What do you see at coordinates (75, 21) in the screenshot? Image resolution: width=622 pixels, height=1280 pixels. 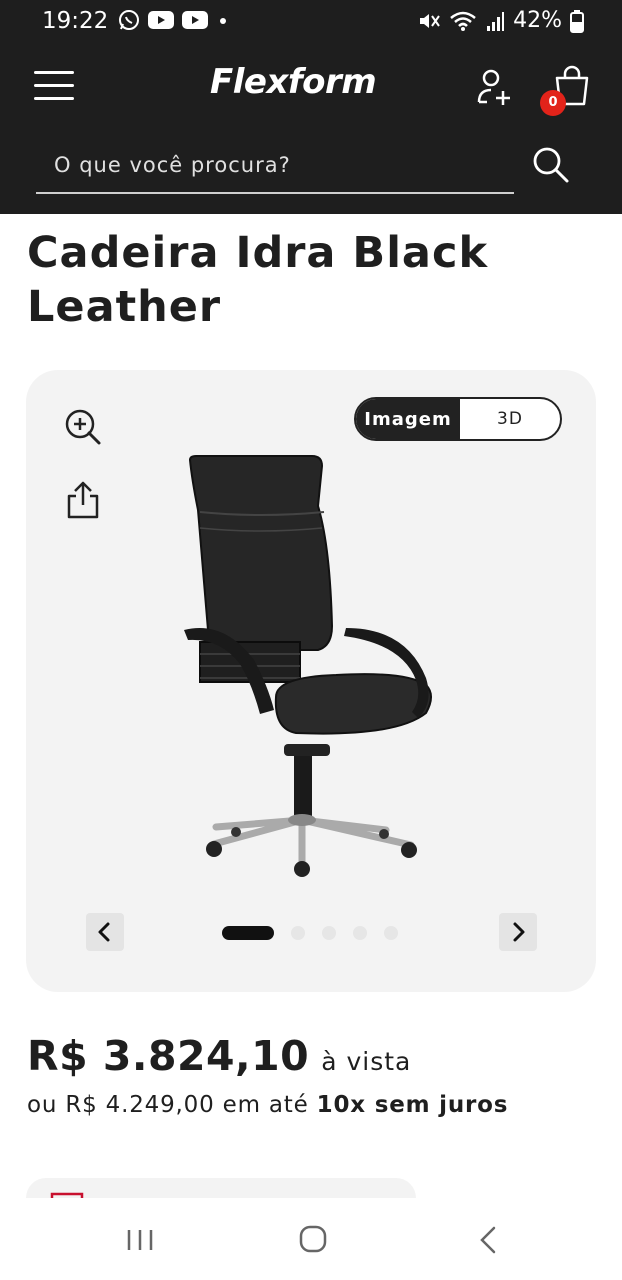 I see `status-time: 19:22` at bounding box center [75, 21].